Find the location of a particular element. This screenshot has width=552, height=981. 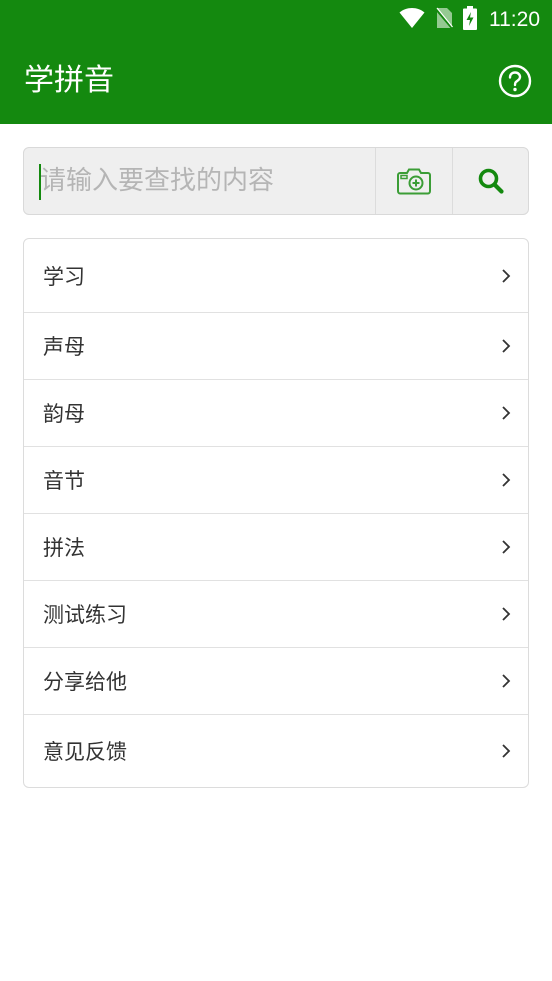

search-button is located at coordinates (490, 181).